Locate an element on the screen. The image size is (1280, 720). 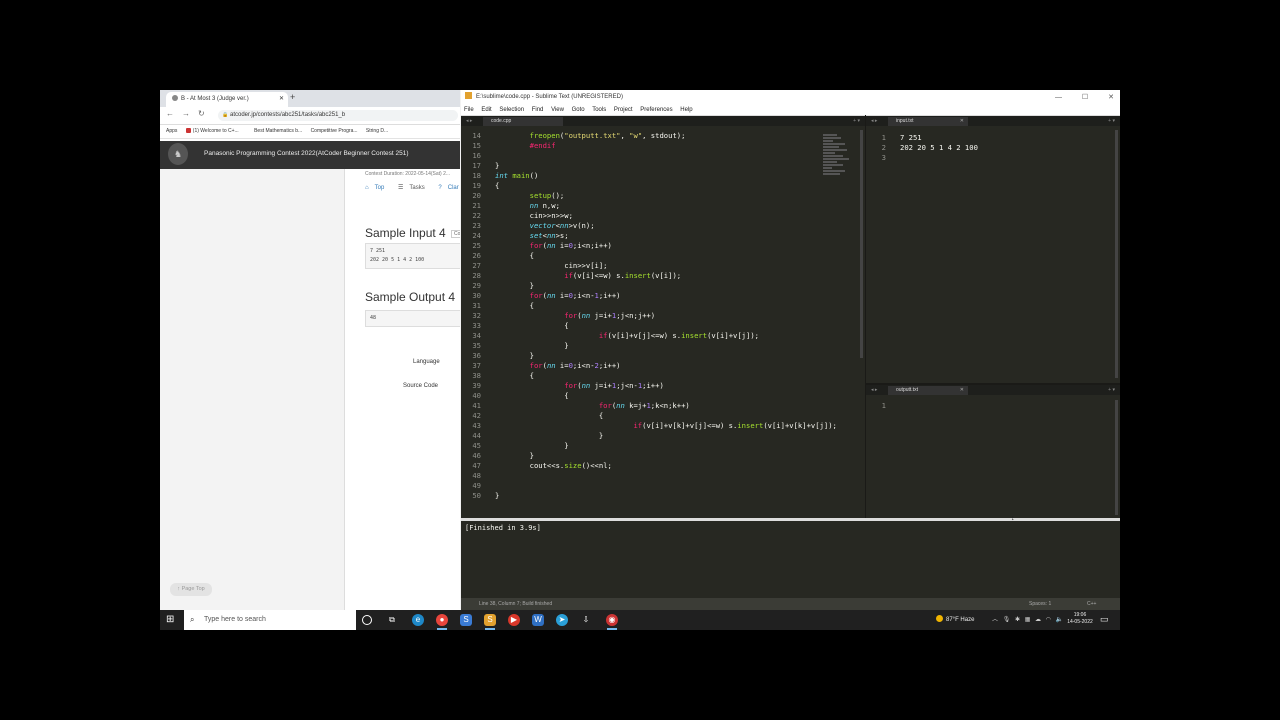
maximize-icon: ☐ is located at coordinates (1085, 97).